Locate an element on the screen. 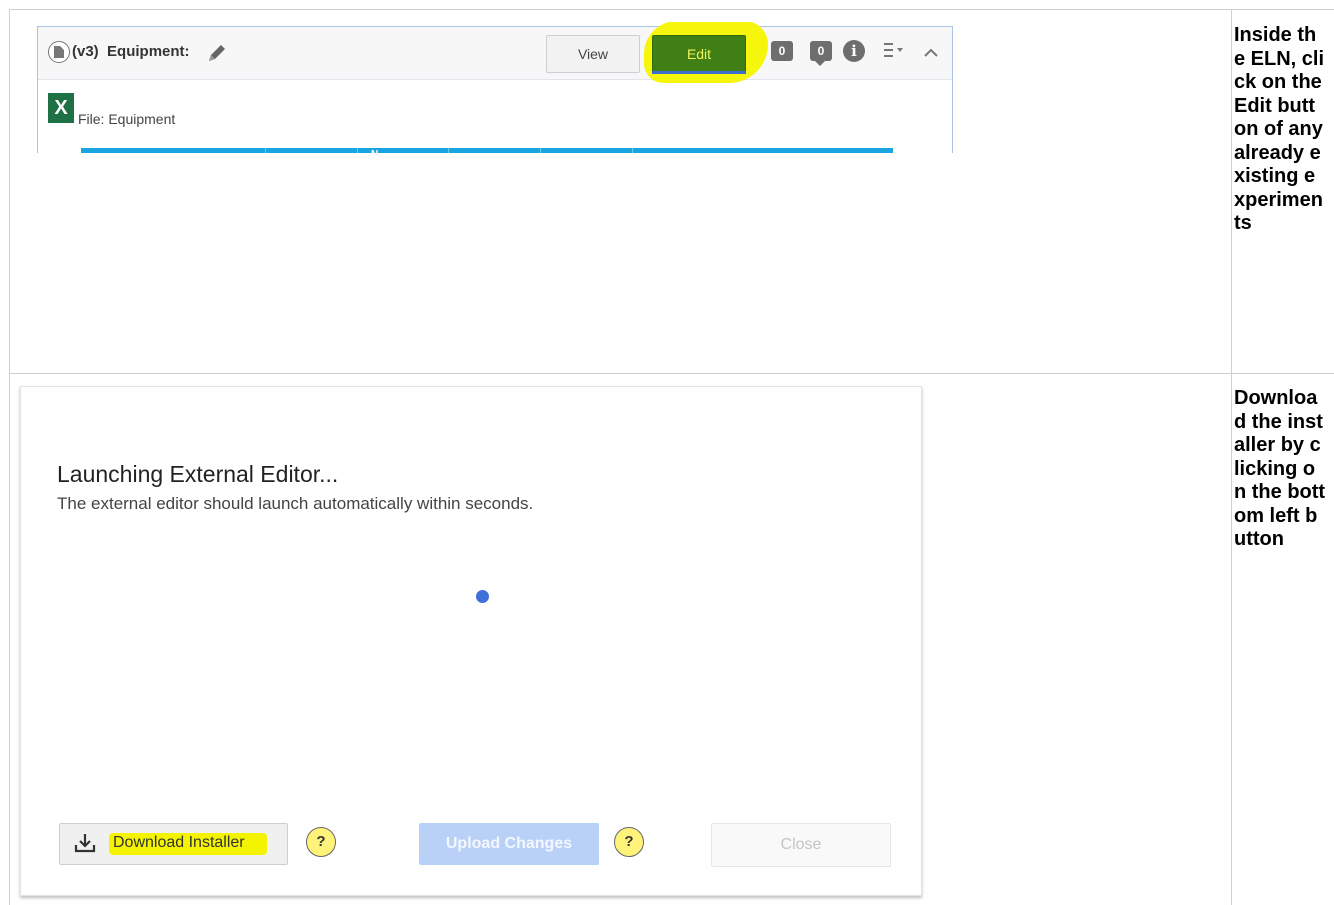  attachments-badge: 0 is located at coordinates (782, 51).